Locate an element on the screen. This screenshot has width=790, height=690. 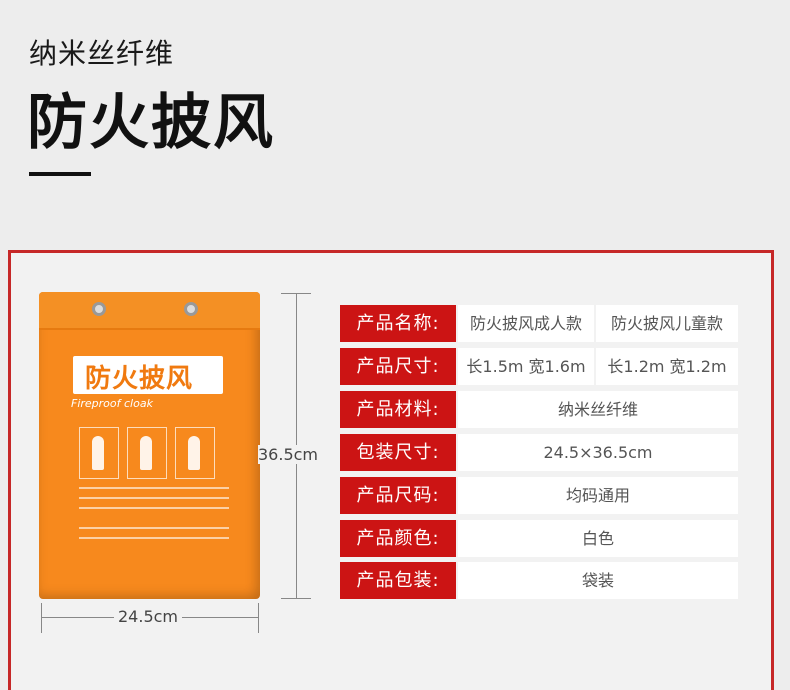
spec-value: 白色 is located at coordinates (598, 538).